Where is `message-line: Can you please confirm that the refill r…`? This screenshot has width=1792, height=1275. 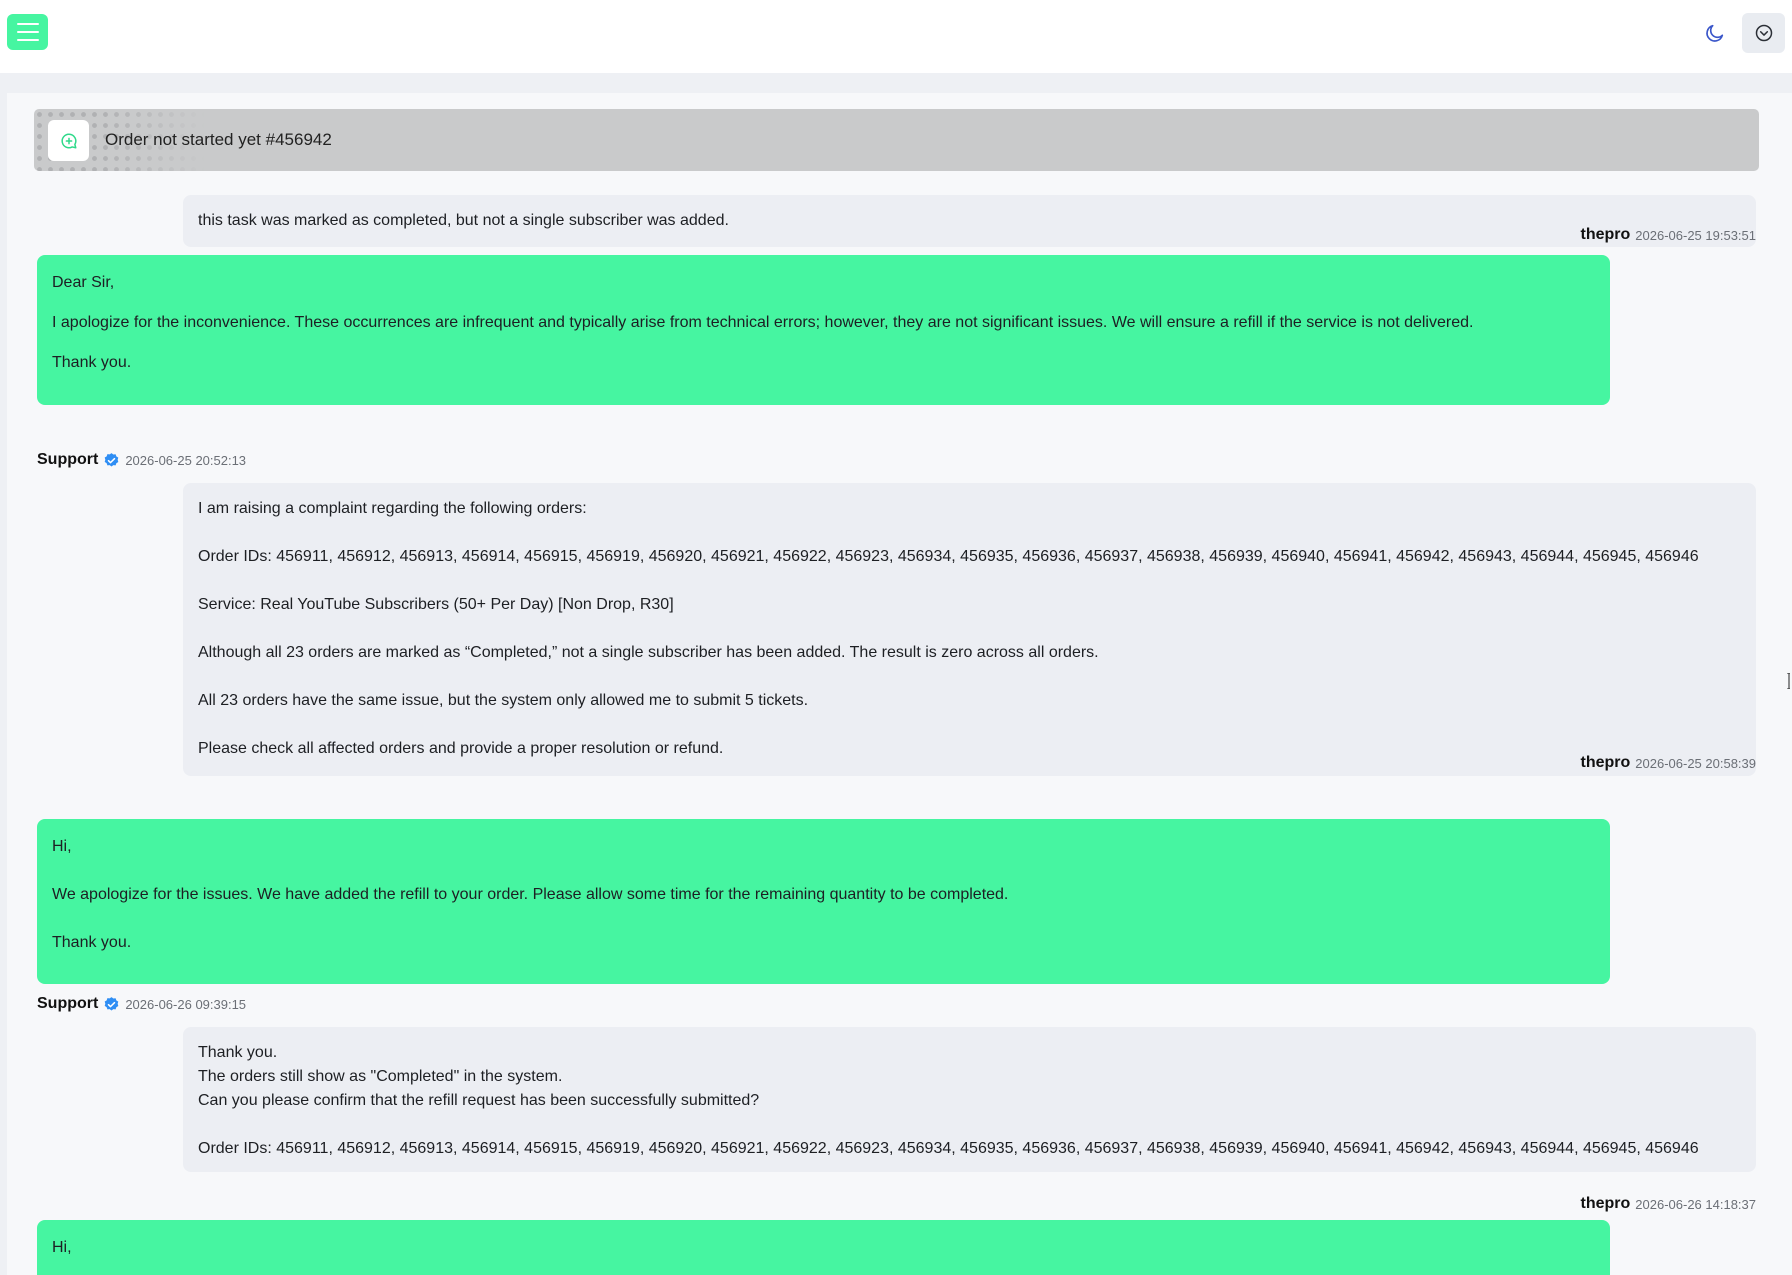
message-line: Can you please confirm that the refill r… is located at coordinates (479, 1100).